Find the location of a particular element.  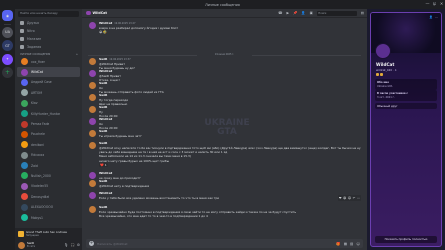

dm-item: WildCat is located at coordinates (48, 72).